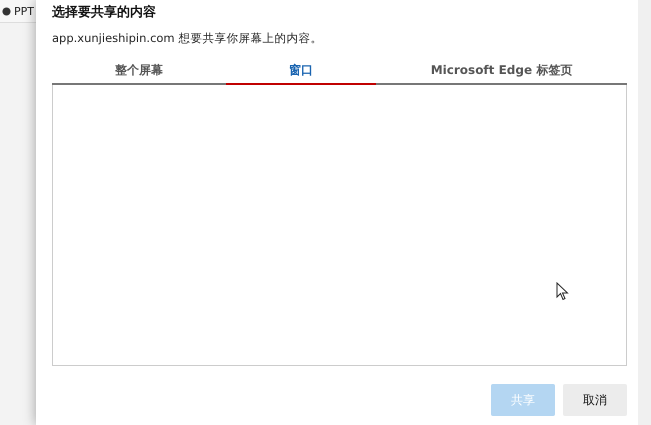 This screenshot has width=651, height=425. What do you see at coordinates (595, 400) in the screenshot?
I see `cancel-button: 取消` at bounding box center [595, 400].